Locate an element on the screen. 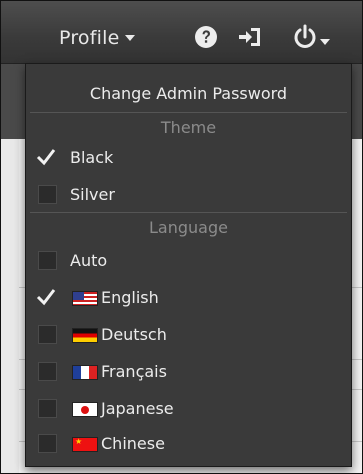 The width and height of the screenshot is (363, 474). language-option-label: Français is located at coordinates (134, 371).